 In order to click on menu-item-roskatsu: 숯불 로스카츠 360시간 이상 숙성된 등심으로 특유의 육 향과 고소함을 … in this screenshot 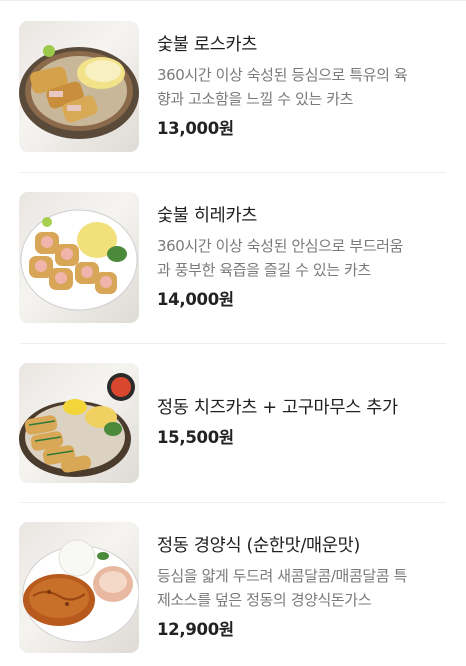, I will do `click(304, 87)`.